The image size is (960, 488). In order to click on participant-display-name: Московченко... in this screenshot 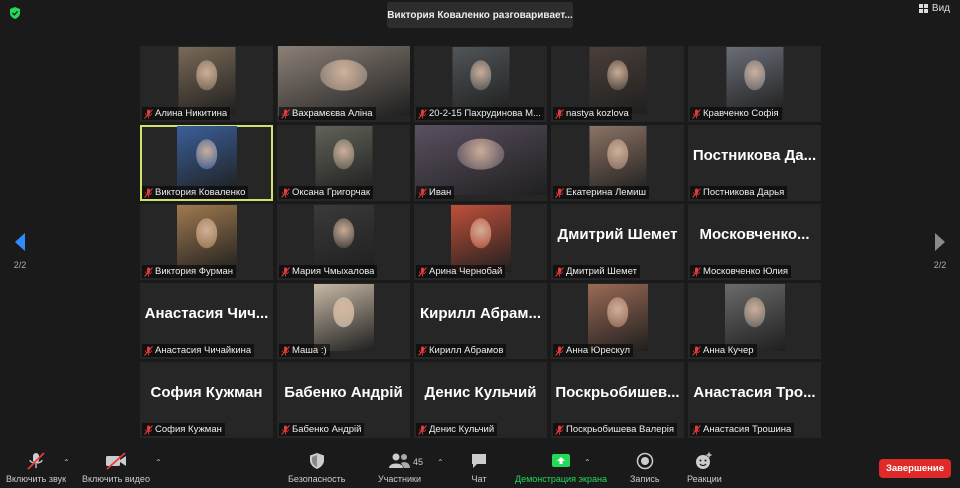, I will do `click(754, 234)`.